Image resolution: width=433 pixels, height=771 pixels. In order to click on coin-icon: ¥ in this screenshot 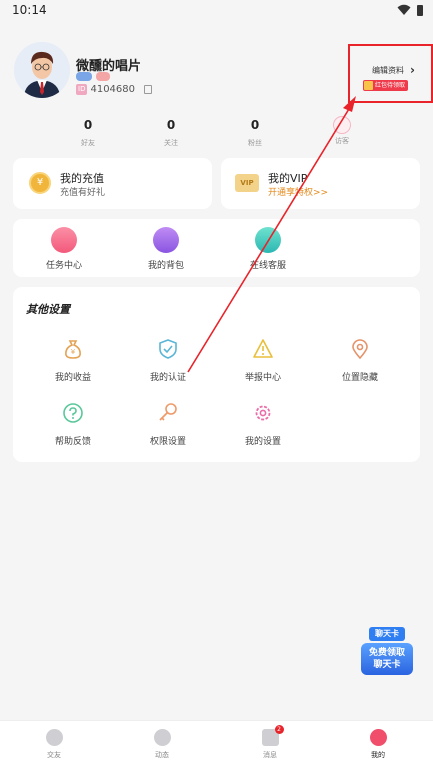, I will do `click(40, 183)`.